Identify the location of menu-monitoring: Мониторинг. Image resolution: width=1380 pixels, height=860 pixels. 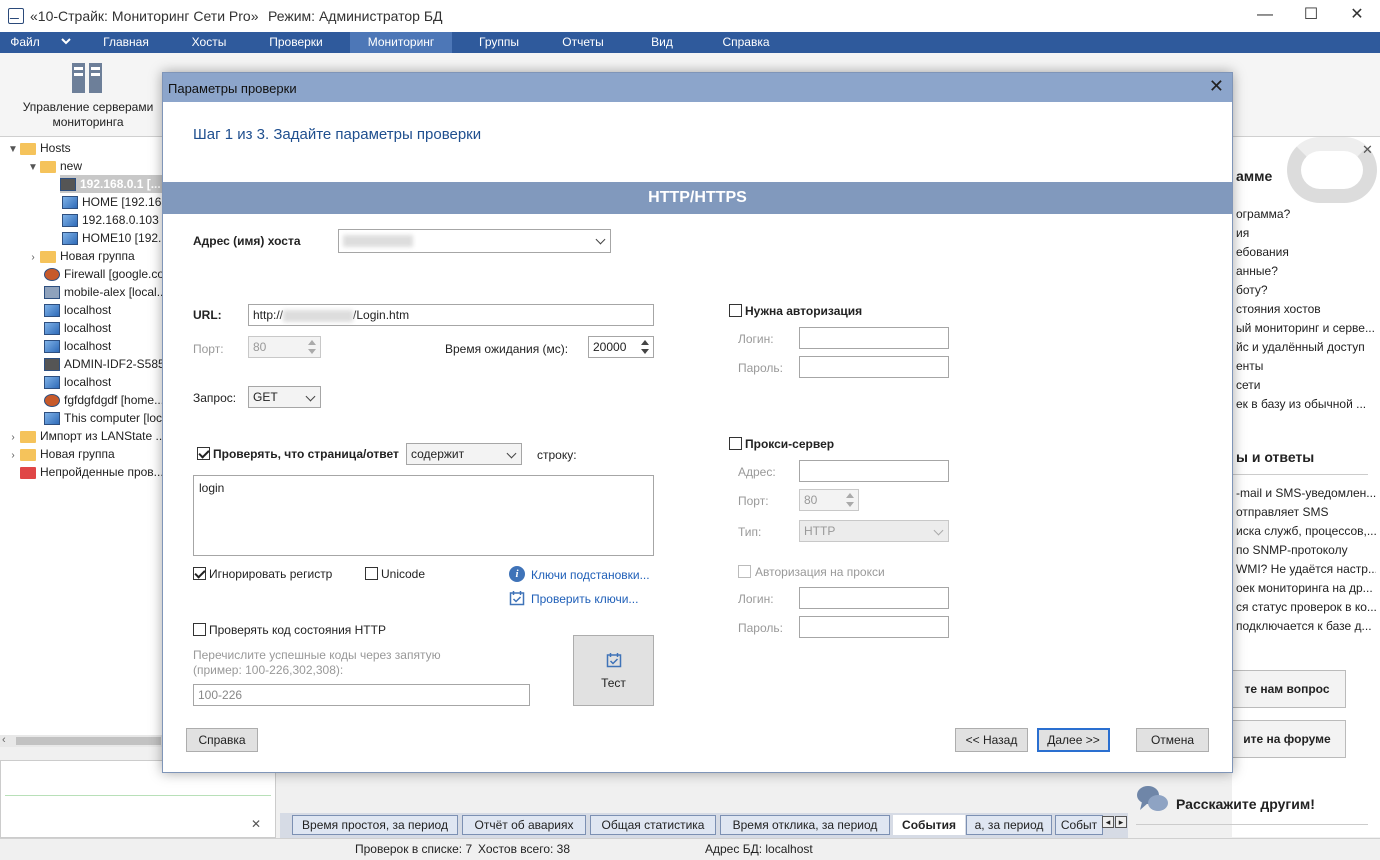
(401, 42).